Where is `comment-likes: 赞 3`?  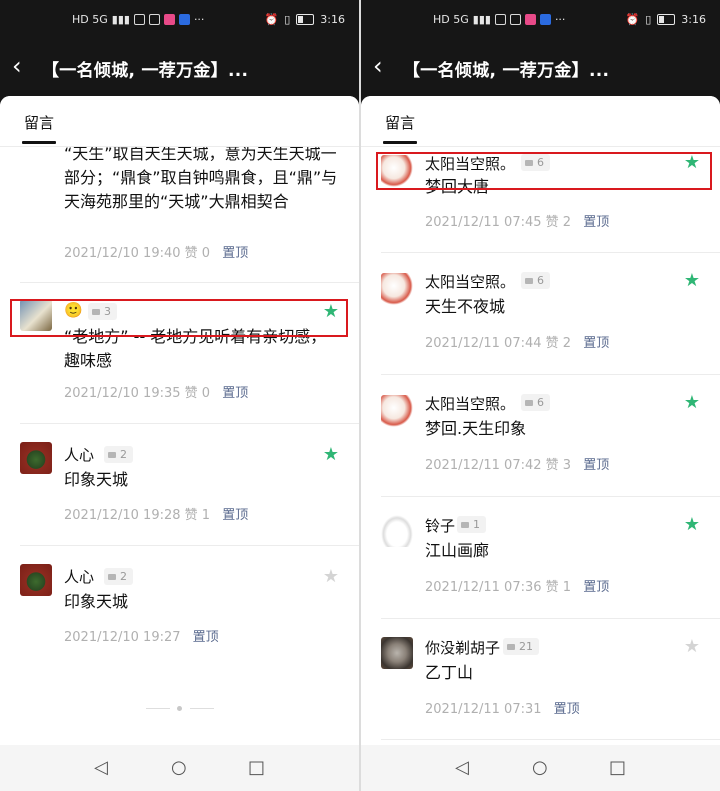 comment-likes: 赞 3 is located at coordinates (558, 465).